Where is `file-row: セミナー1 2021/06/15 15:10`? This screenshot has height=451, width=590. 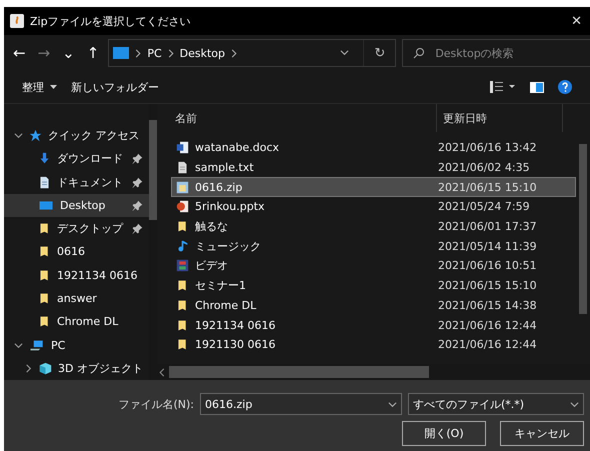
file-row: セミナー1 2021/06/15 15:10 is located at coordinates (373, 286).